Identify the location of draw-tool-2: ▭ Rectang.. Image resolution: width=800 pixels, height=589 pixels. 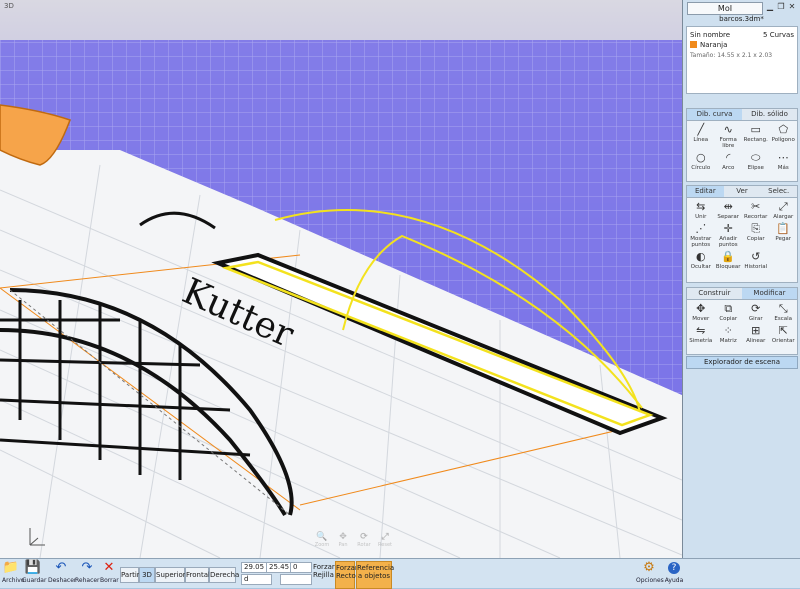
(756, 136).